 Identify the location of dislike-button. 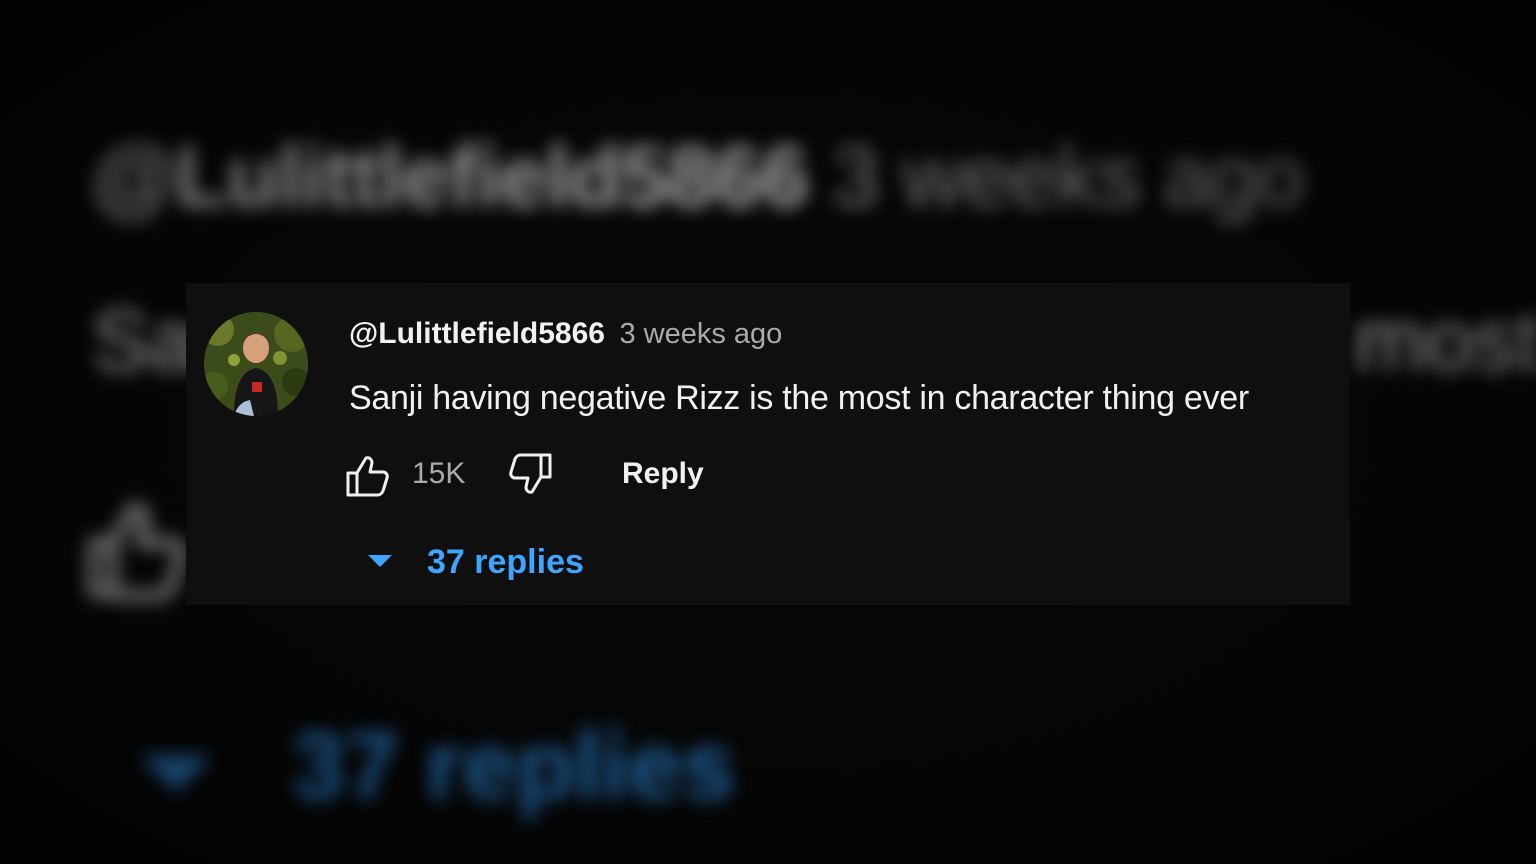
(528, 475).